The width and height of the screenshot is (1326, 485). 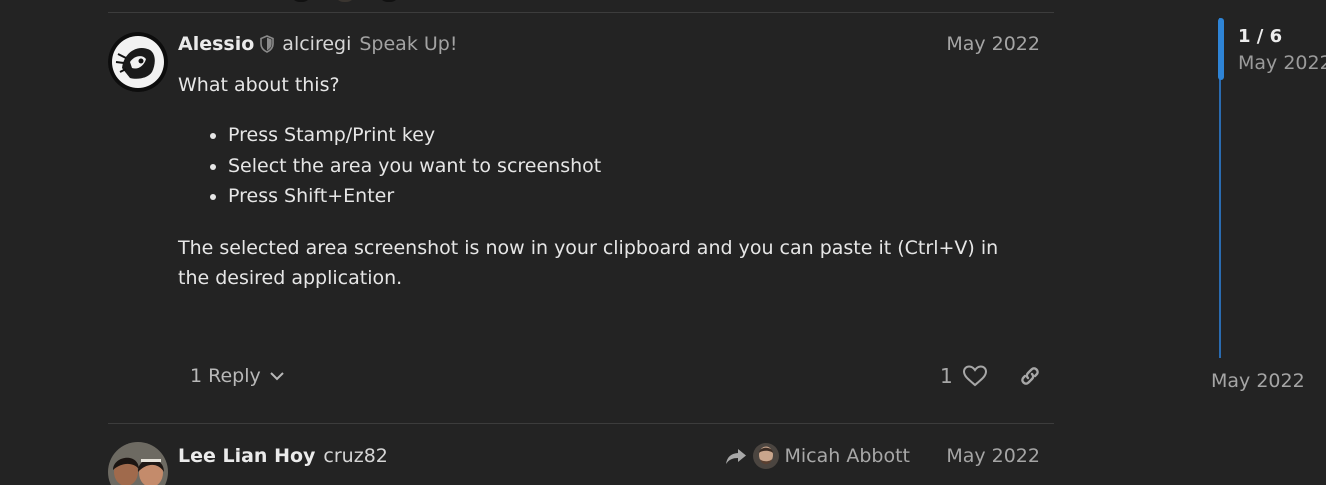 What do you see at coordinates (1260, 36) in the screenshot?
I see `timeline-position: 1 / 6` at bounding box center [1260, 36].